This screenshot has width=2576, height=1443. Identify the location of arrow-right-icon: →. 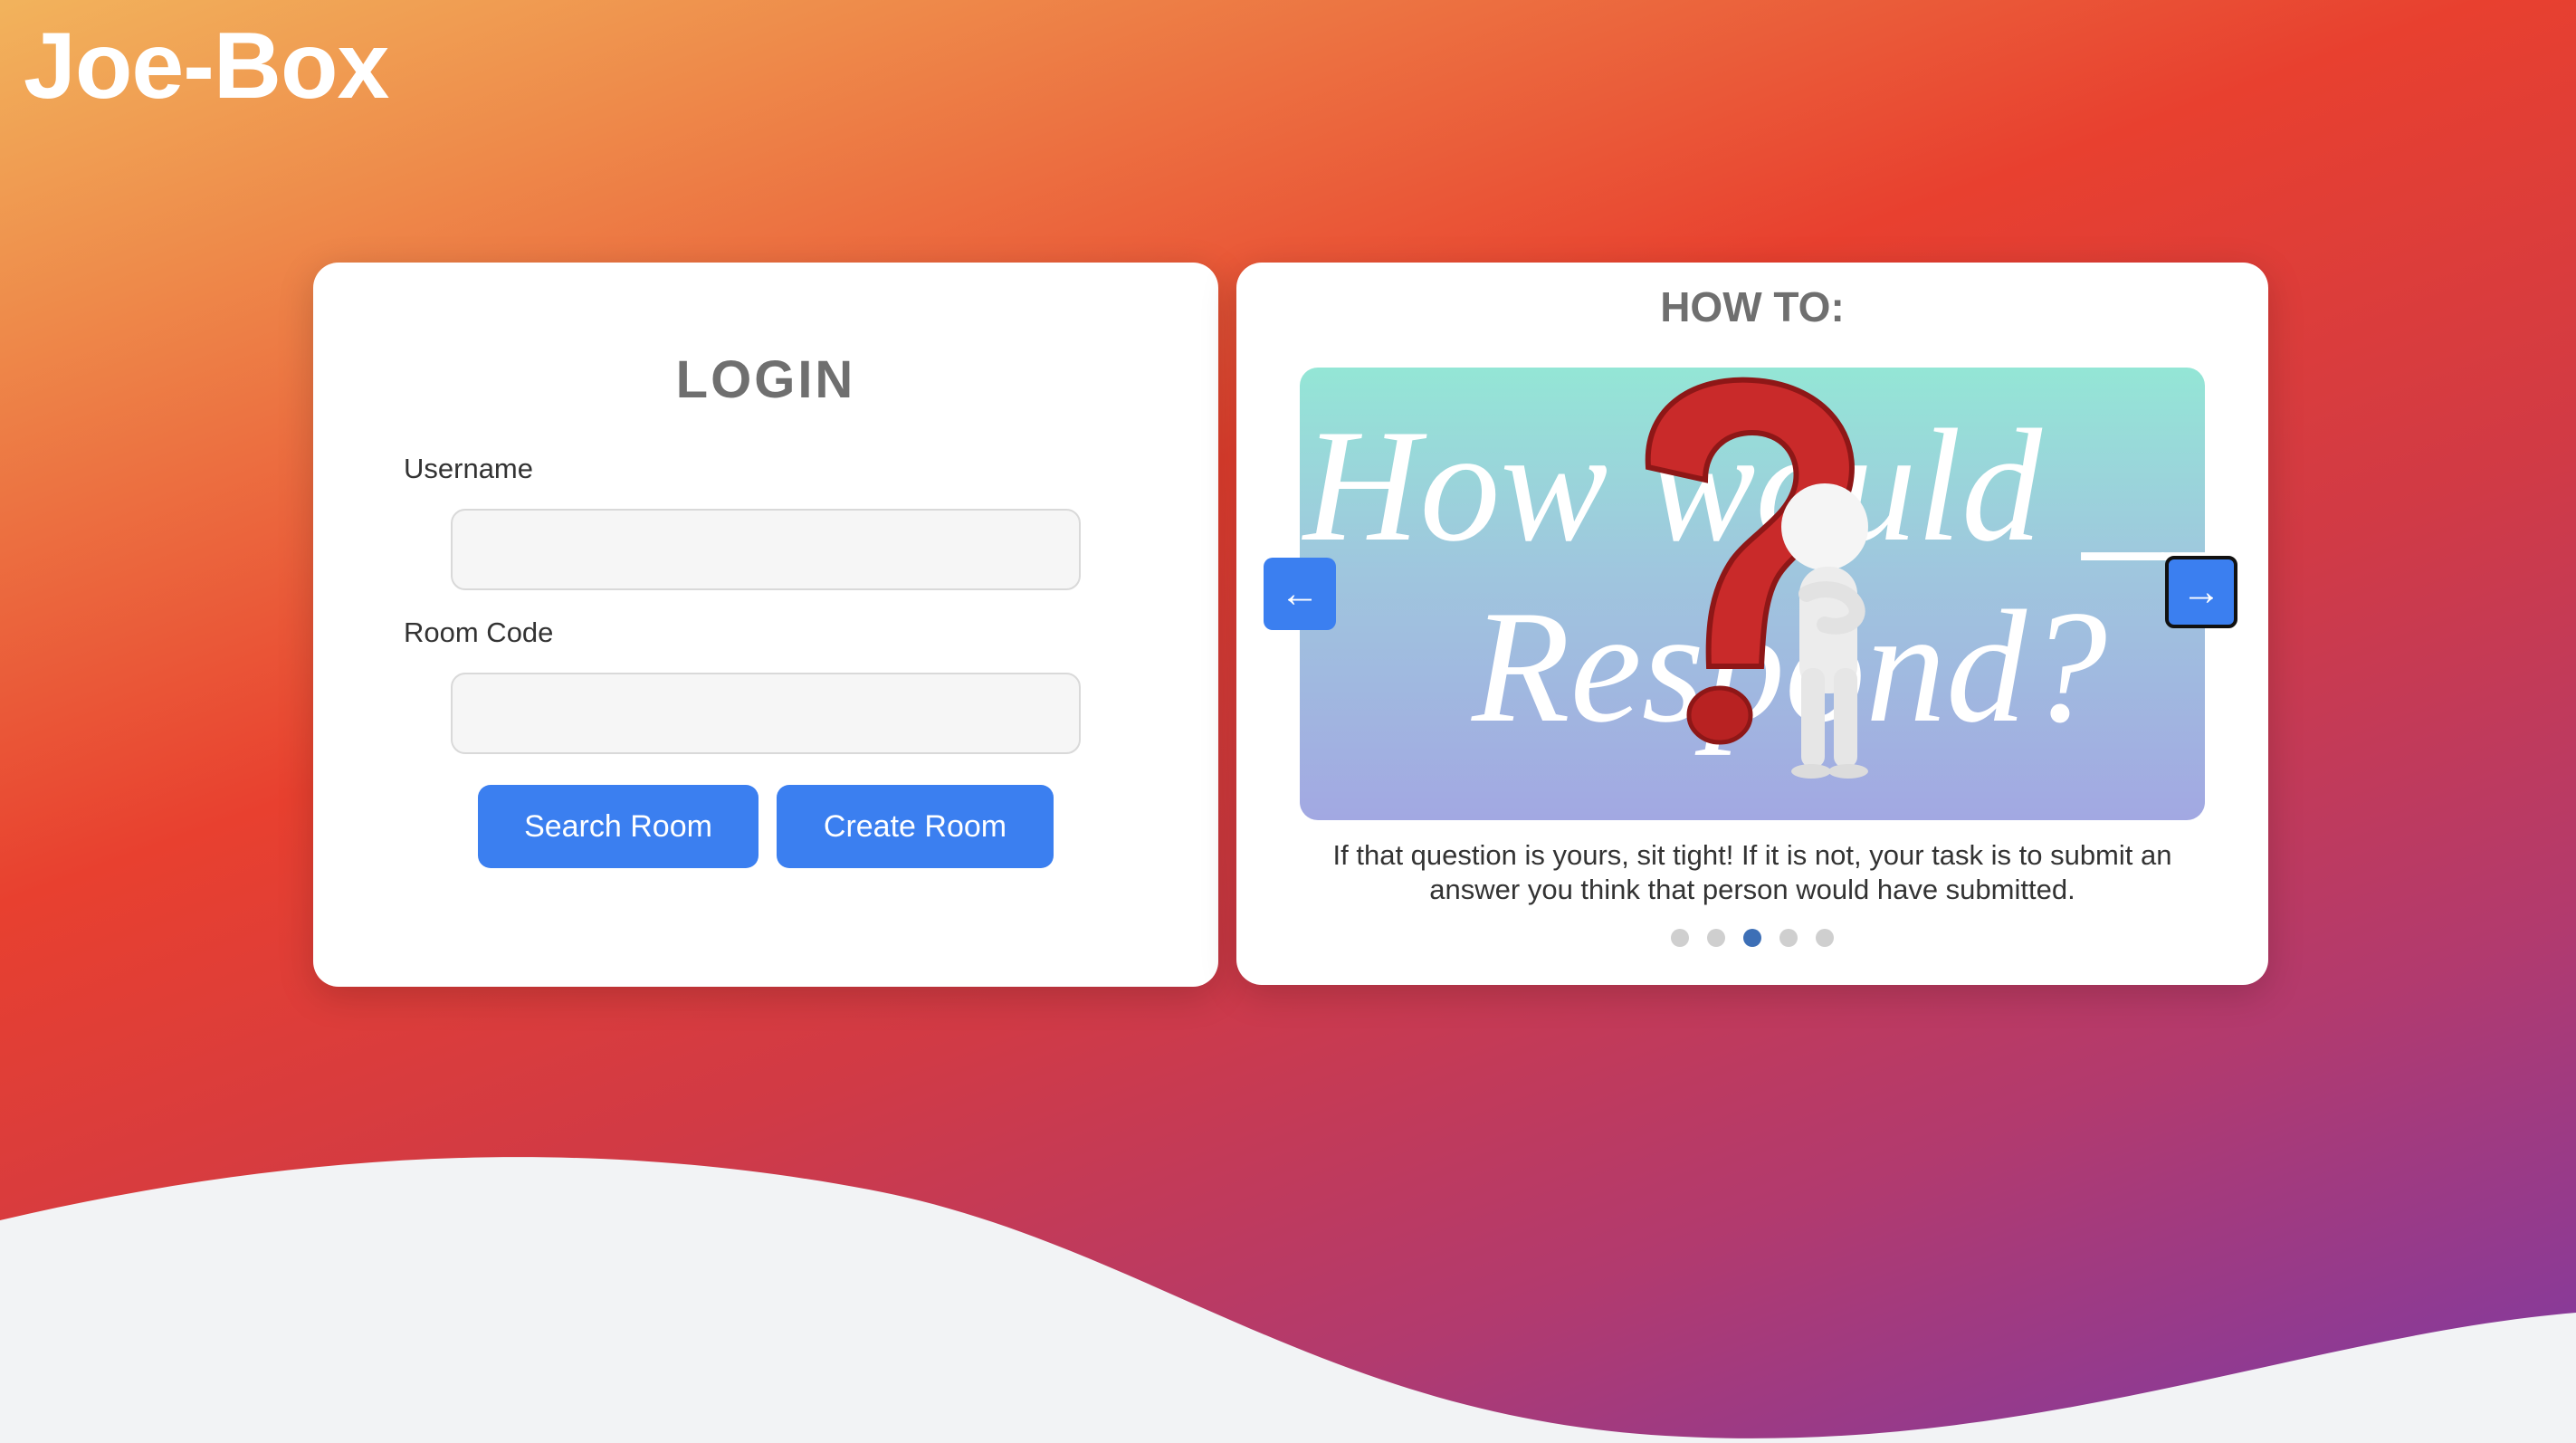
(2201, 591).